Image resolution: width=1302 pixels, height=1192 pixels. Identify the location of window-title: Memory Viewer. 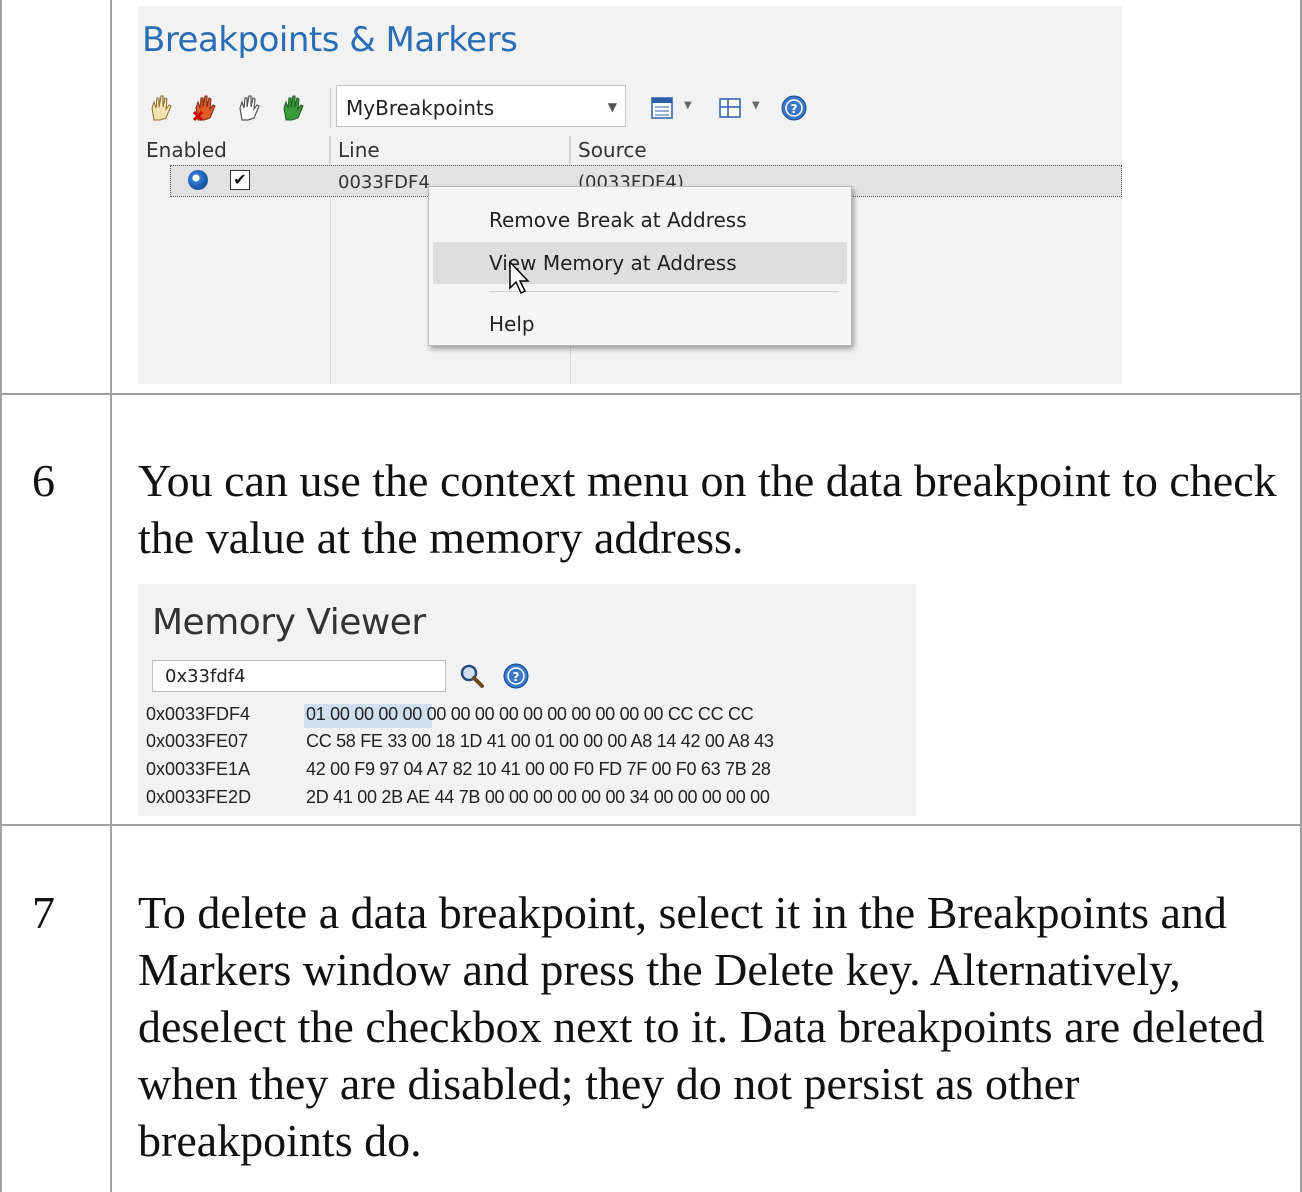
(289, 622).